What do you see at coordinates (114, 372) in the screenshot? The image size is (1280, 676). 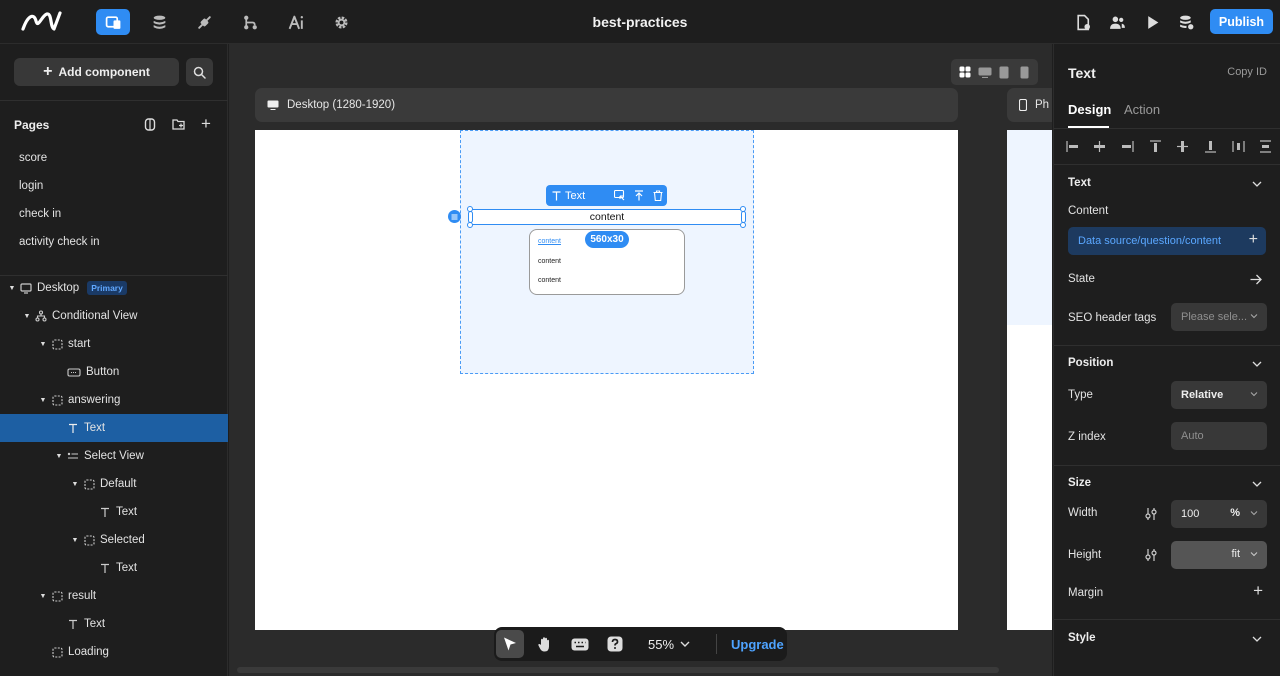 I see `tree-item-button: Button` at bounding box center [114, 372].